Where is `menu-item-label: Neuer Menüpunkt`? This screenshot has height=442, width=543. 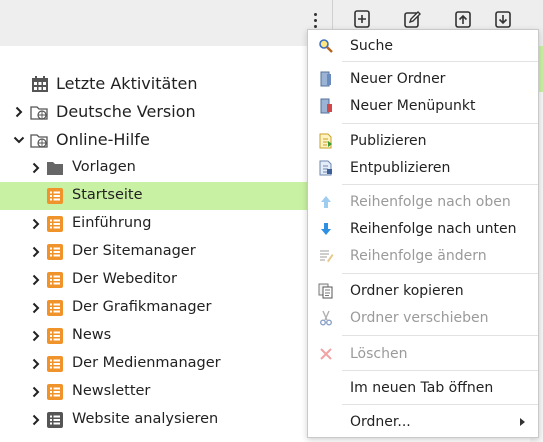
menu-item-label: Neuer Menüpunkt is located at coordinates (413, 106).